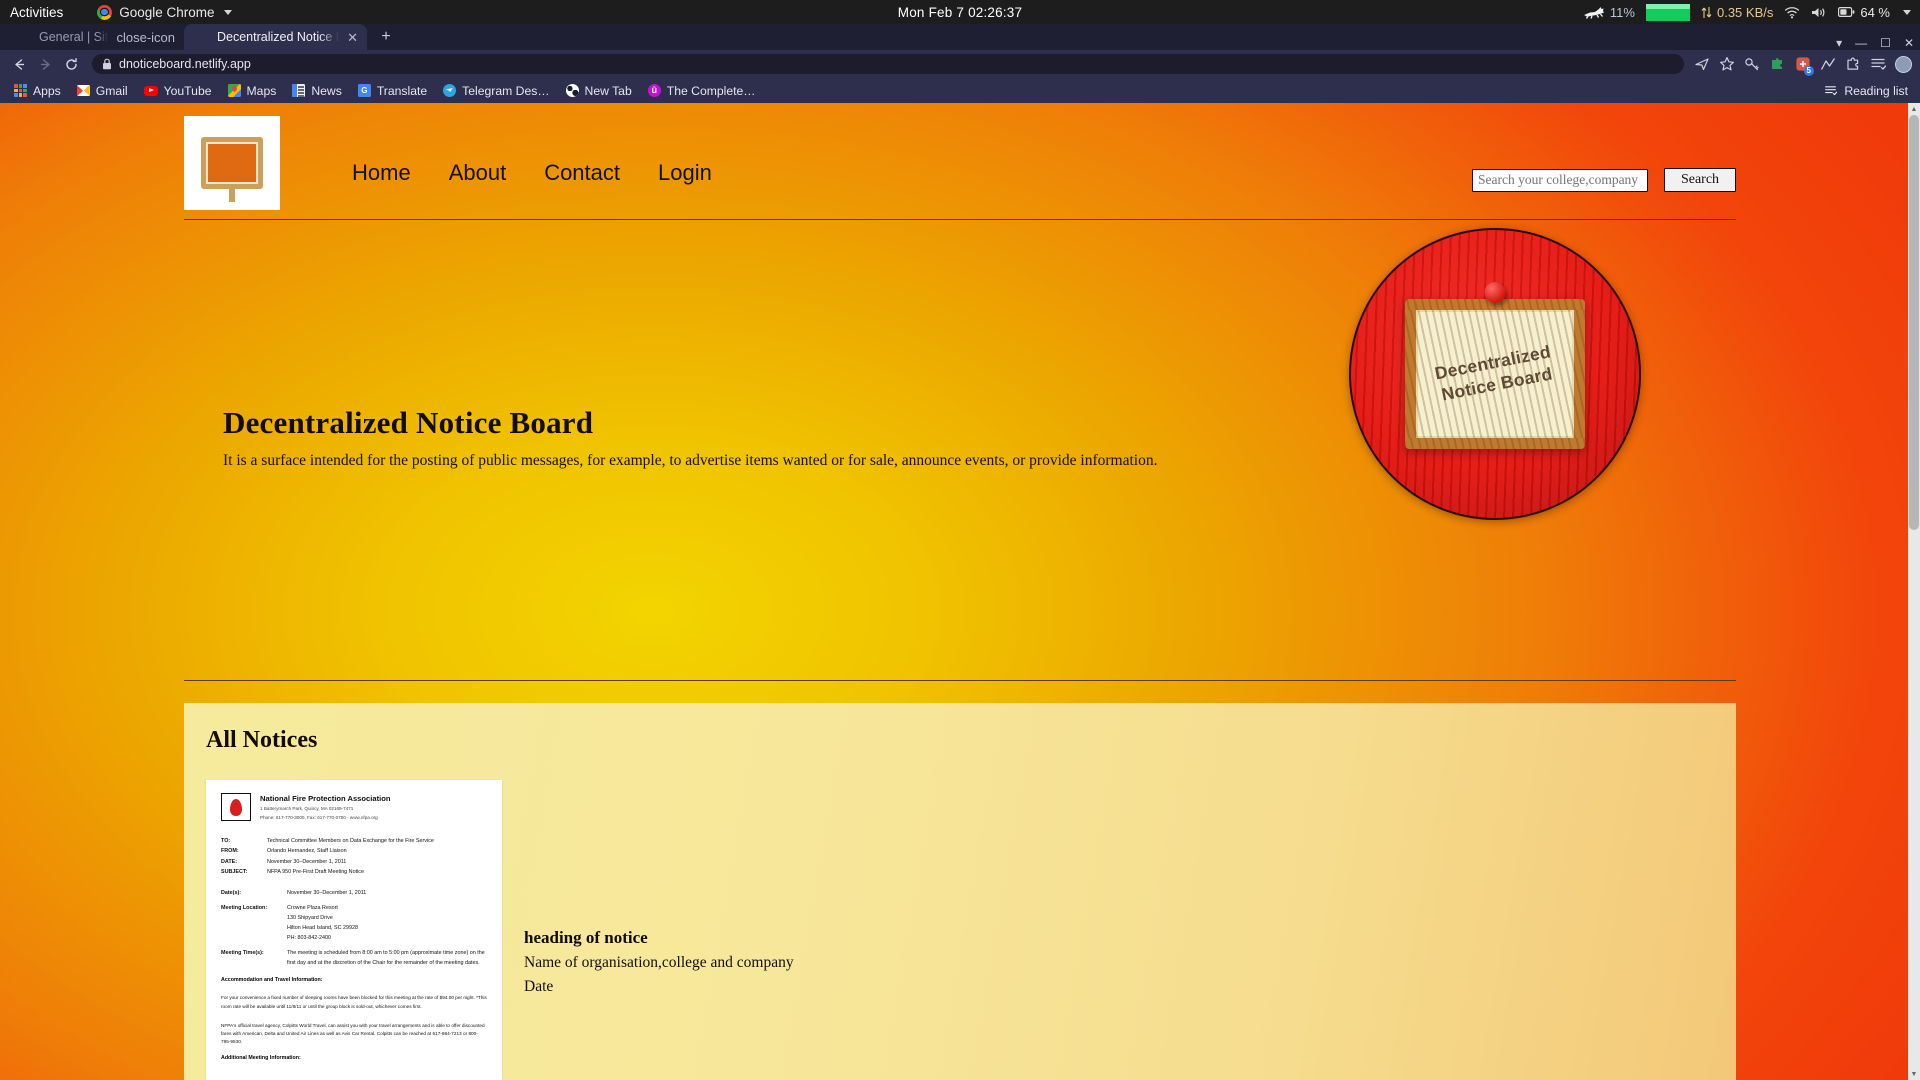  What do you see at coordinates (1878, 64) in the screenshot?
I see `reading-list-icon` at bounding box center [1878, 64].